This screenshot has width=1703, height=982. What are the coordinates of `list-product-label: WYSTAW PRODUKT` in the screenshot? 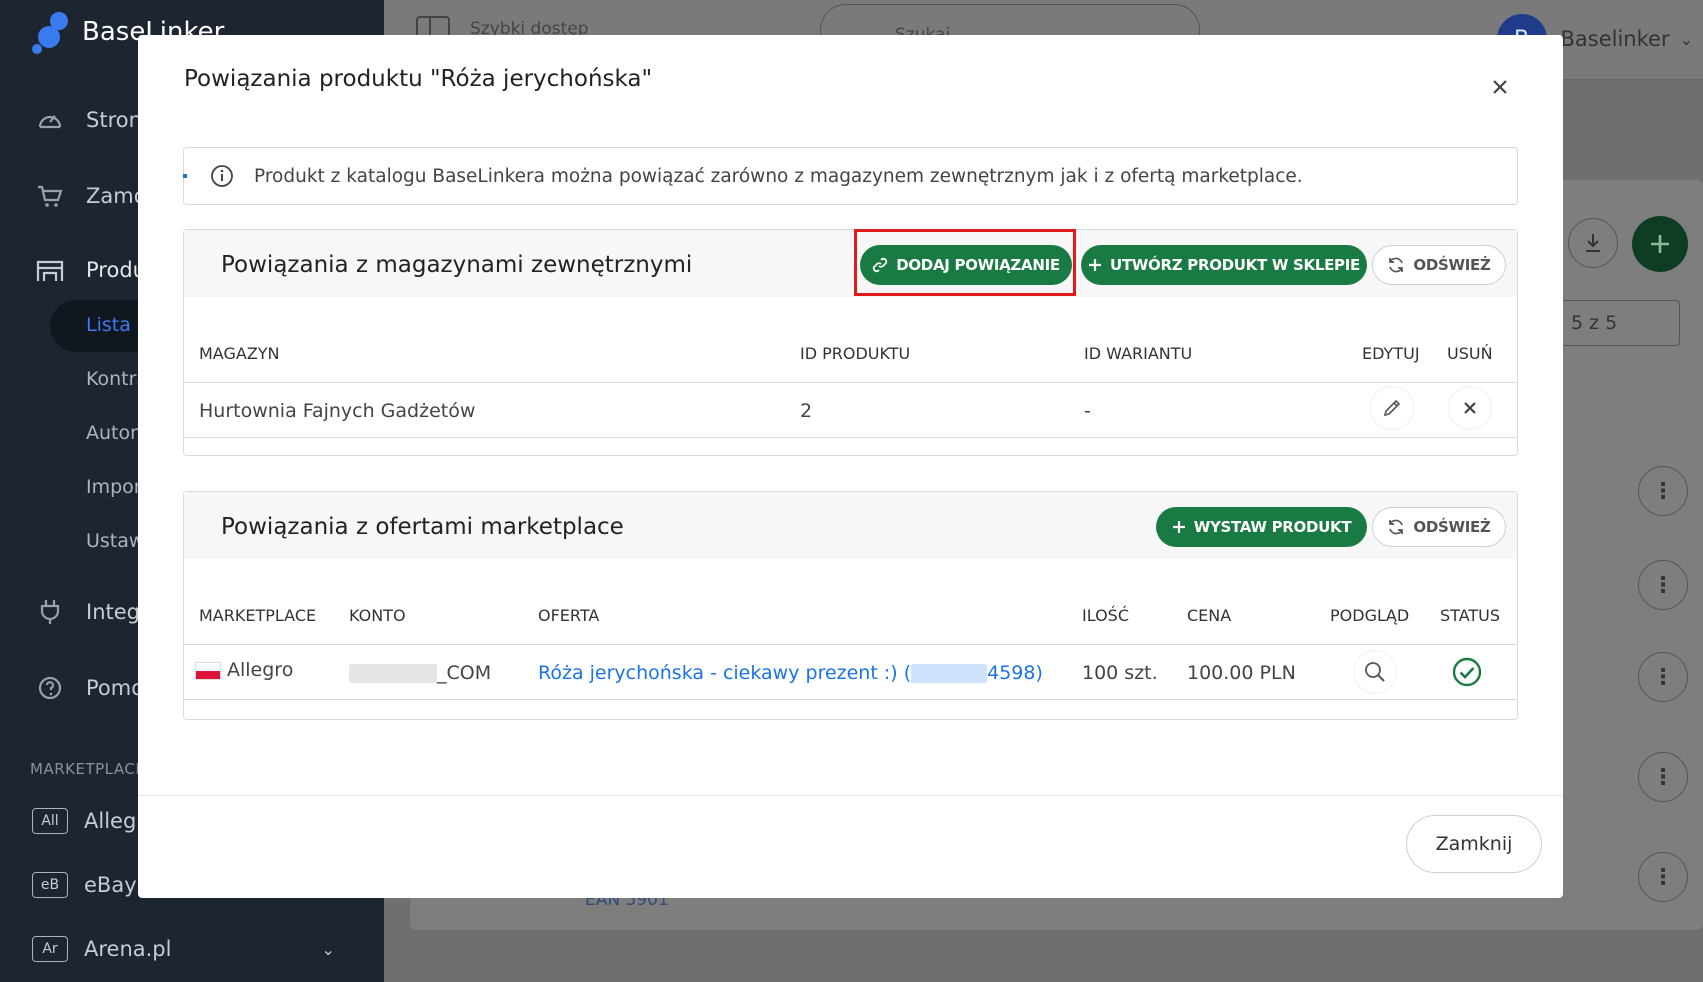 It's located at (1272, 527).